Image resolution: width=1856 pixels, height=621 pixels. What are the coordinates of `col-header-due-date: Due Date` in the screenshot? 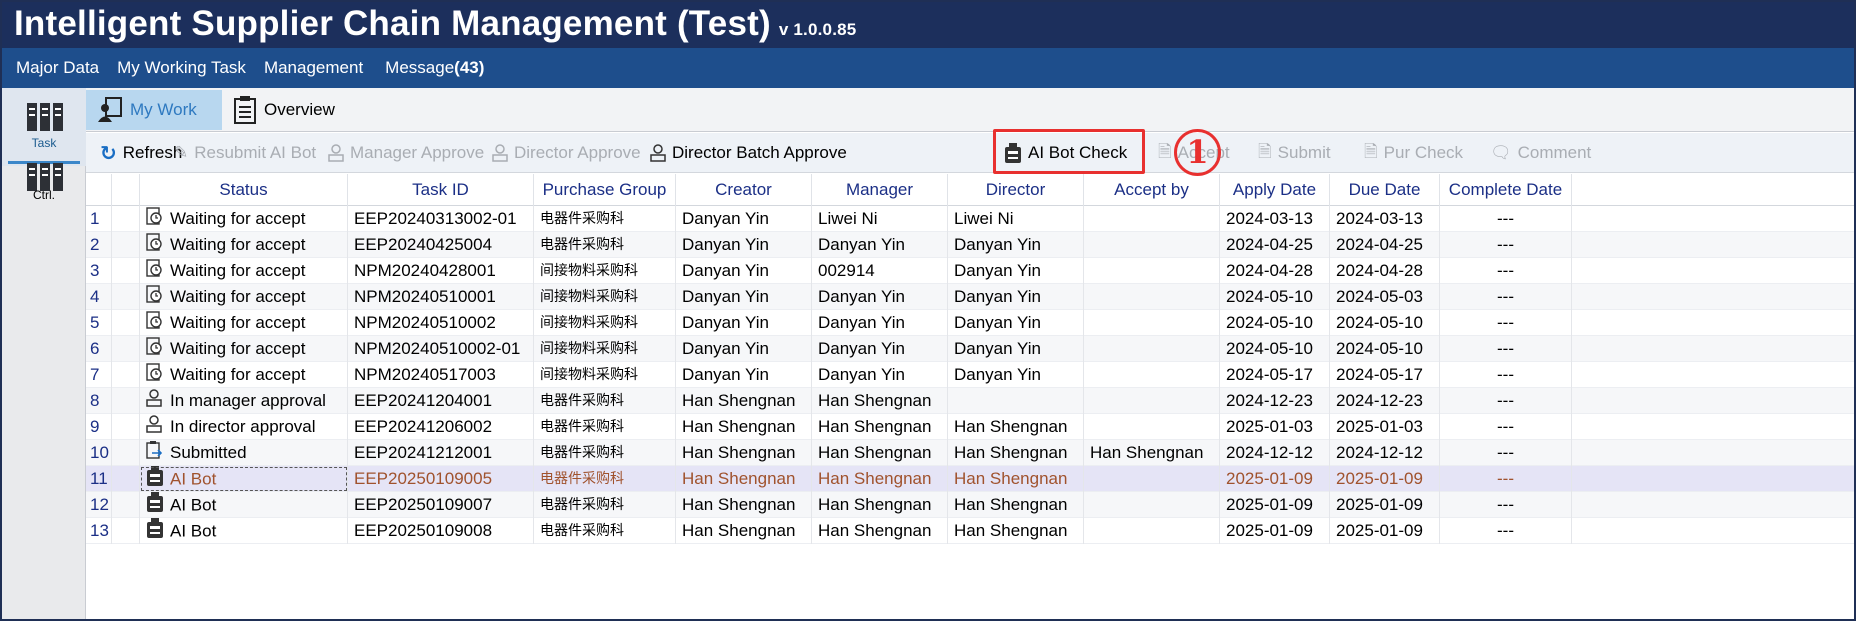 It's located at (1385, 190).